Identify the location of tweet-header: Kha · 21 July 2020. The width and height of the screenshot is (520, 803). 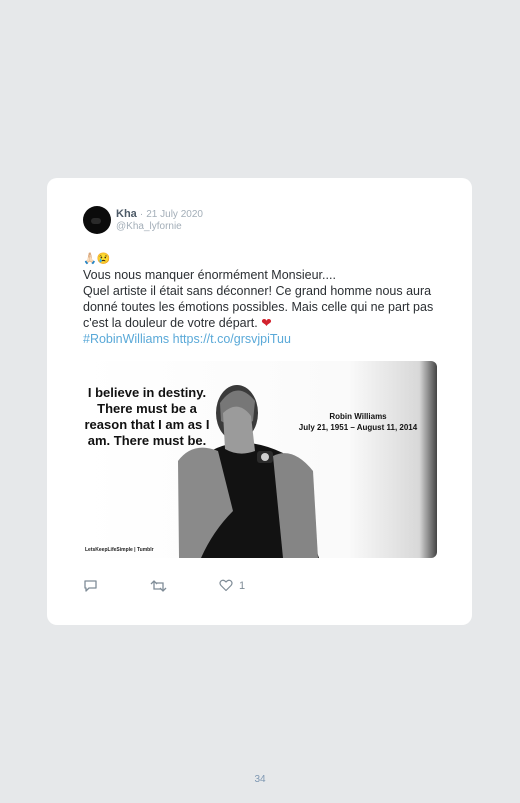
(159, 214).